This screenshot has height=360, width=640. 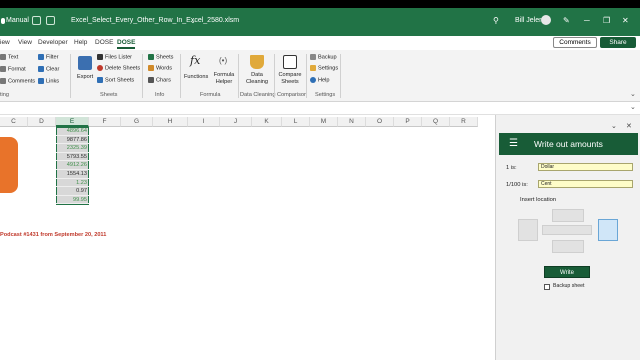 What do you see at coordinates (257, 78) in the screenshot?
I see `data-cleaning-button: Data Cleaning` at bounding box center [257, 78].